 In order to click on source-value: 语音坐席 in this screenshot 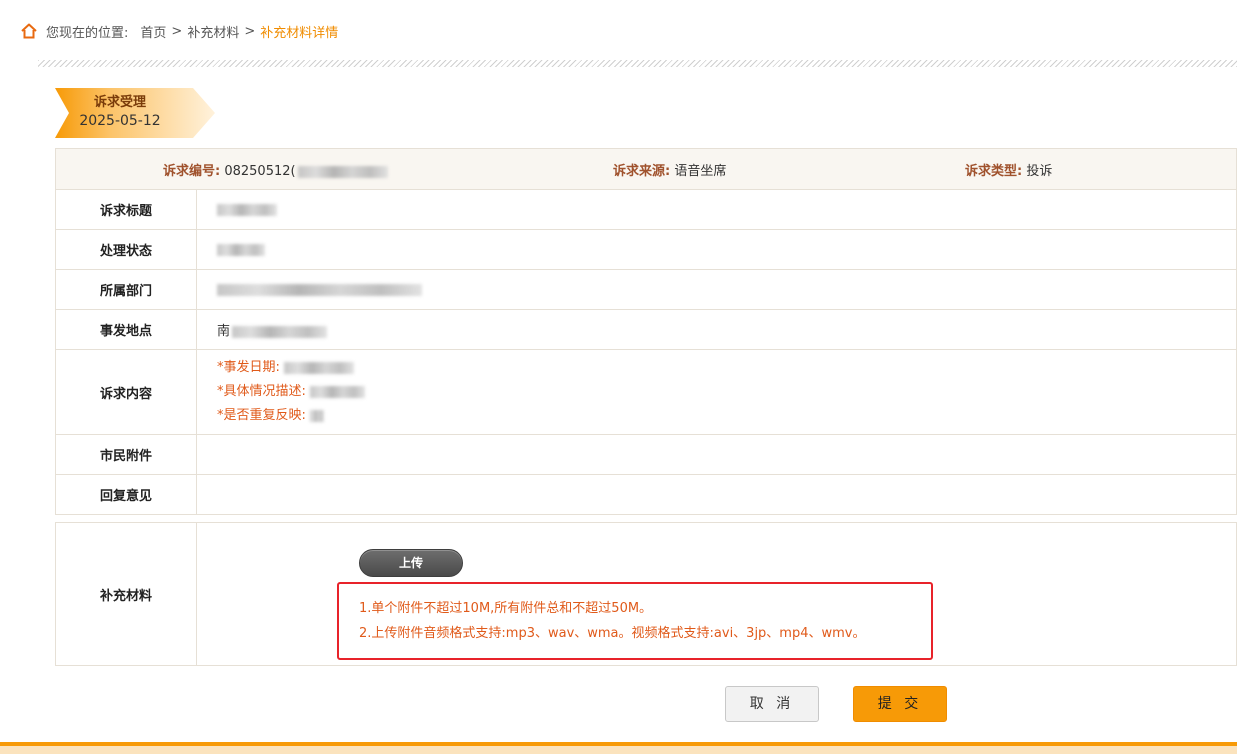, I will do `click(700, 171)`.